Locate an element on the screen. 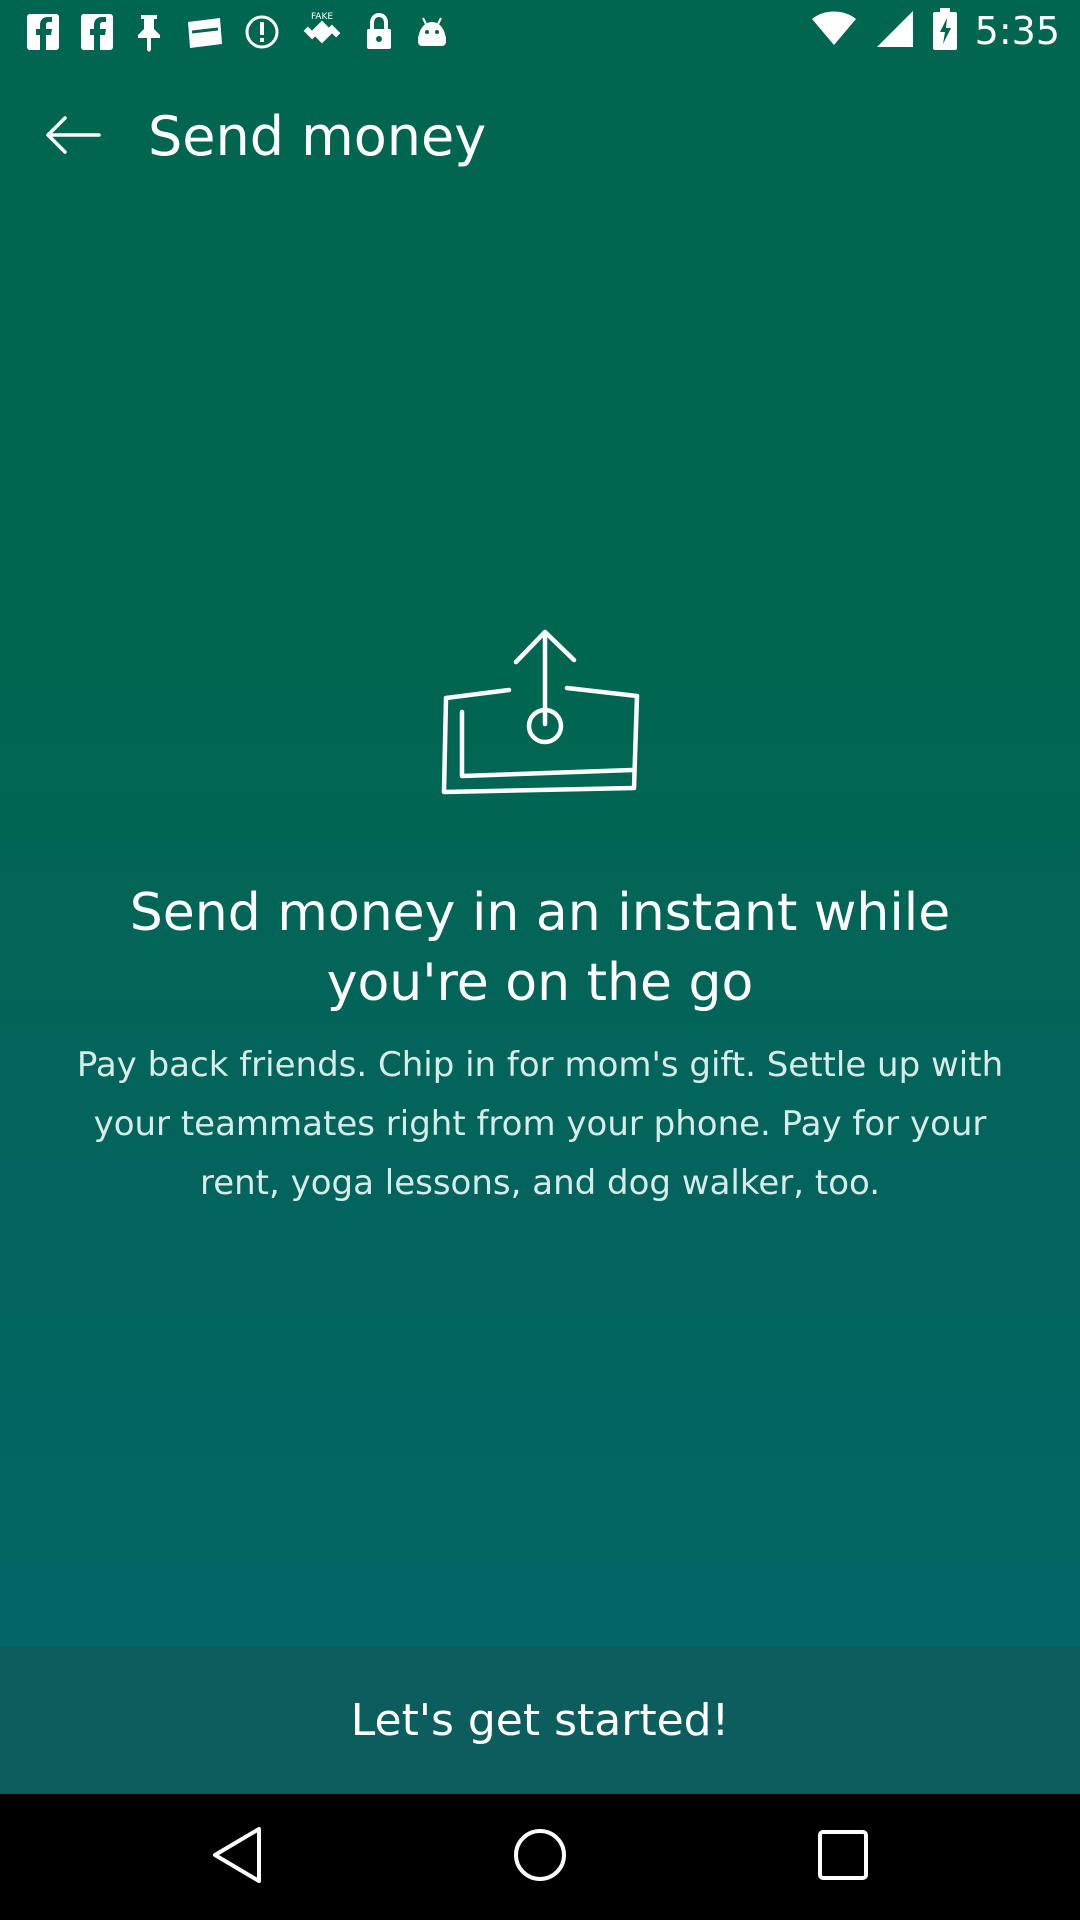 Image resolution: width=1080 pixels, height=1920 pixels. wifi-icon is located at coordinates (834, 31).